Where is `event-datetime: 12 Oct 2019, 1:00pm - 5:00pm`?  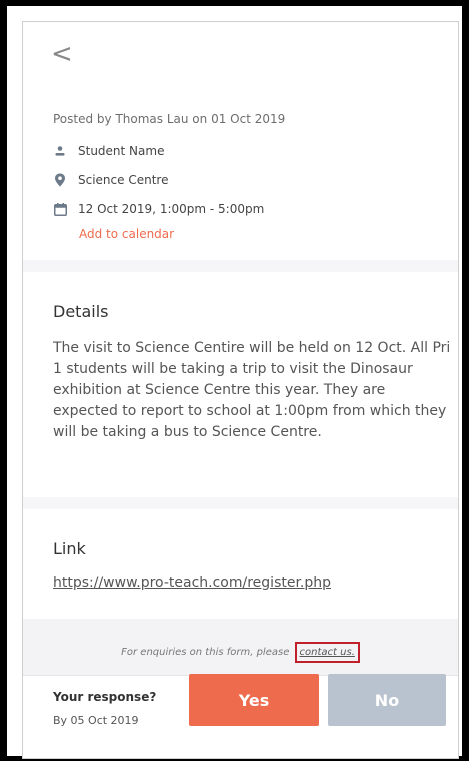 event-datetime: 12 Oct 2019, 1:00pm - 5:00pm is located at coordinates (171, 209).